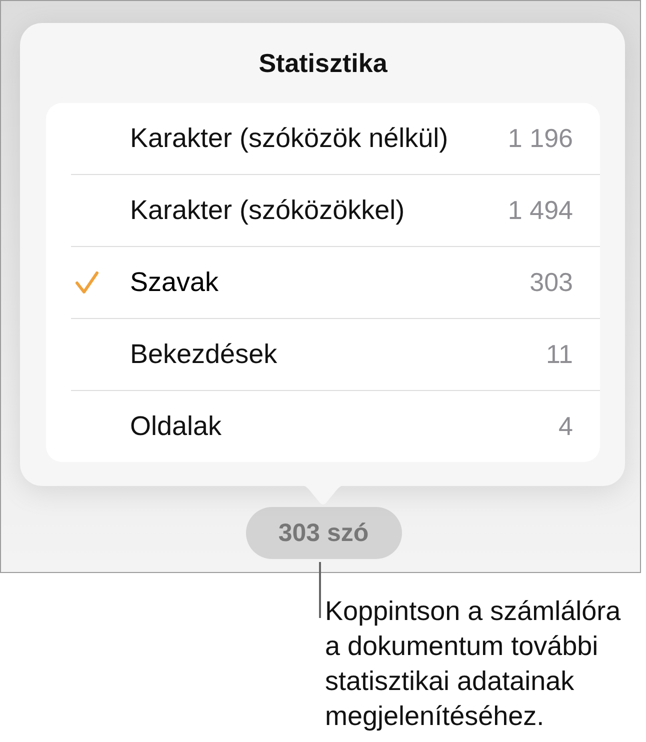  What do you see at coordinates (551, 282) in the screenshot?
I see `statistic-value: 303` at bounding box center [551, 282].